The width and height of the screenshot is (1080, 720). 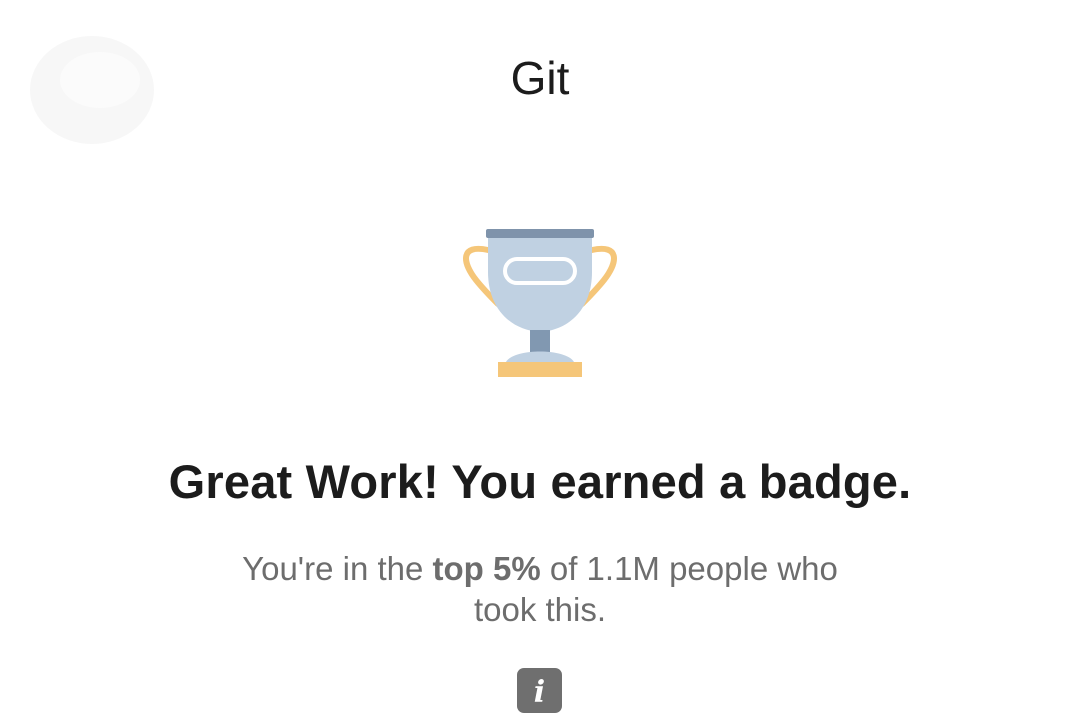 I want to click on ranking-percentile: top 5%, so click(x=486, y=568).